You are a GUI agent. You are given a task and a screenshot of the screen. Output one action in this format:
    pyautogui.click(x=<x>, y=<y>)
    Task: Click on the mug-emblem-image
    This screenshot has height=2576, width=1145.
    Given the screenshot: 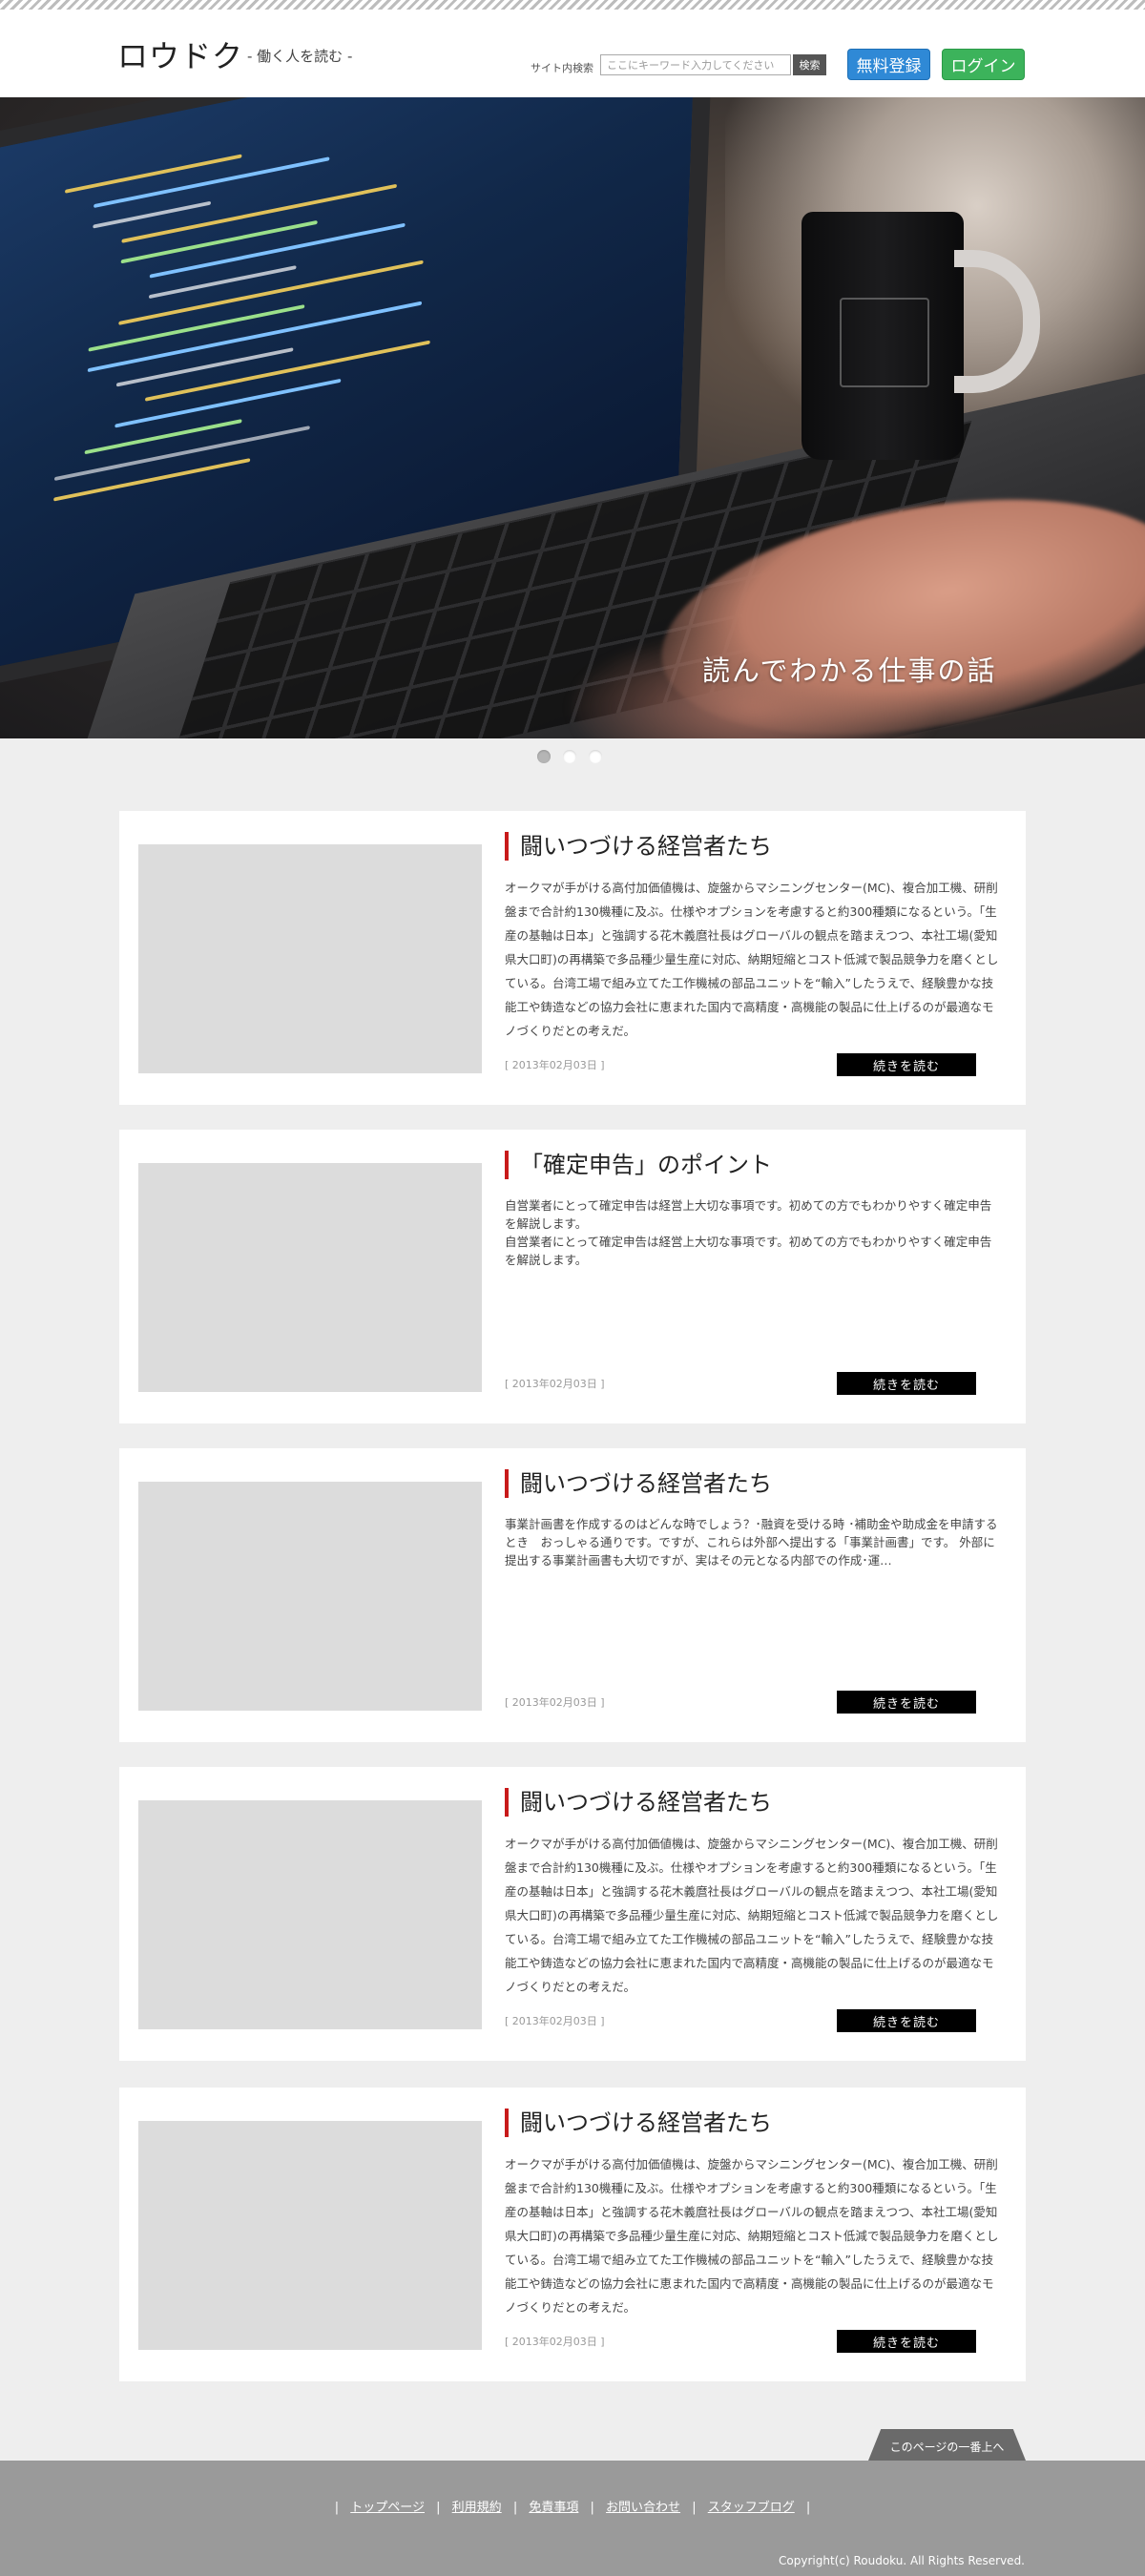 What is the action you would take?
    pyautogui.click(x=884, y=342)
    